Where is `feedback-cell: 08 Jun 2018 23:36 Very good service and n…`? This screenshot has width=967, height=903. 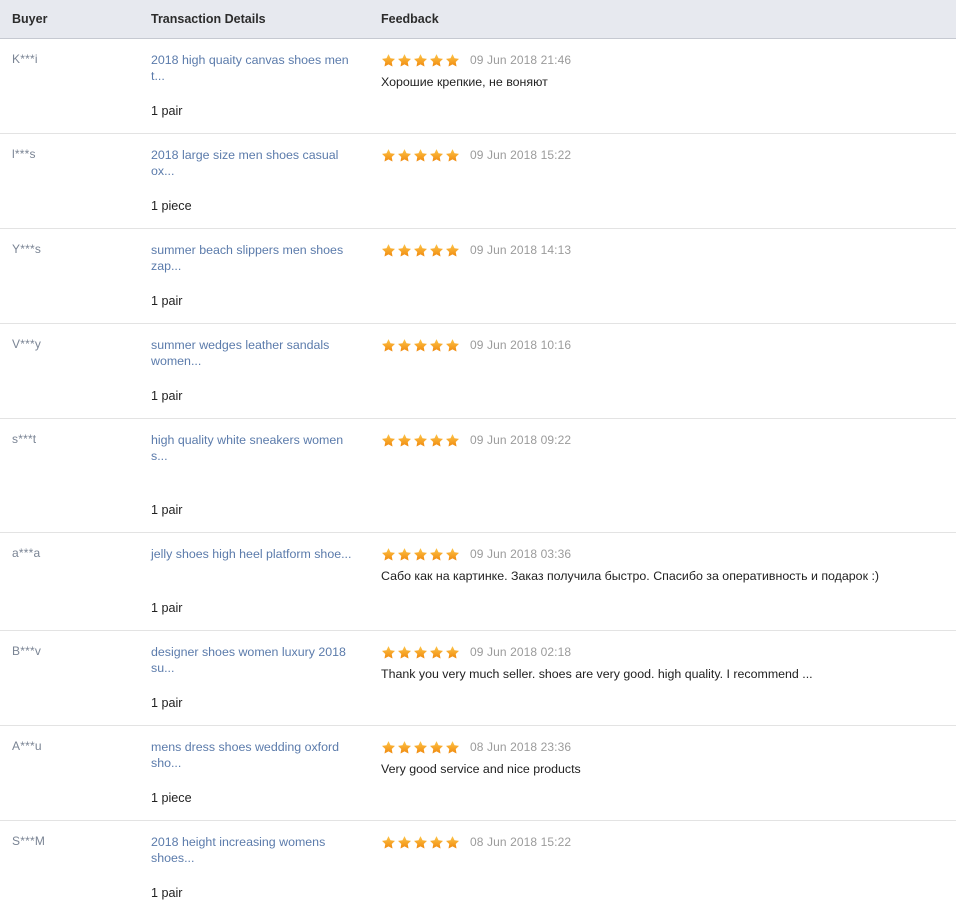 feedback-cell: 08 Jun 2018 23:36 Very good service and n… is located at coordinates (665, 773).